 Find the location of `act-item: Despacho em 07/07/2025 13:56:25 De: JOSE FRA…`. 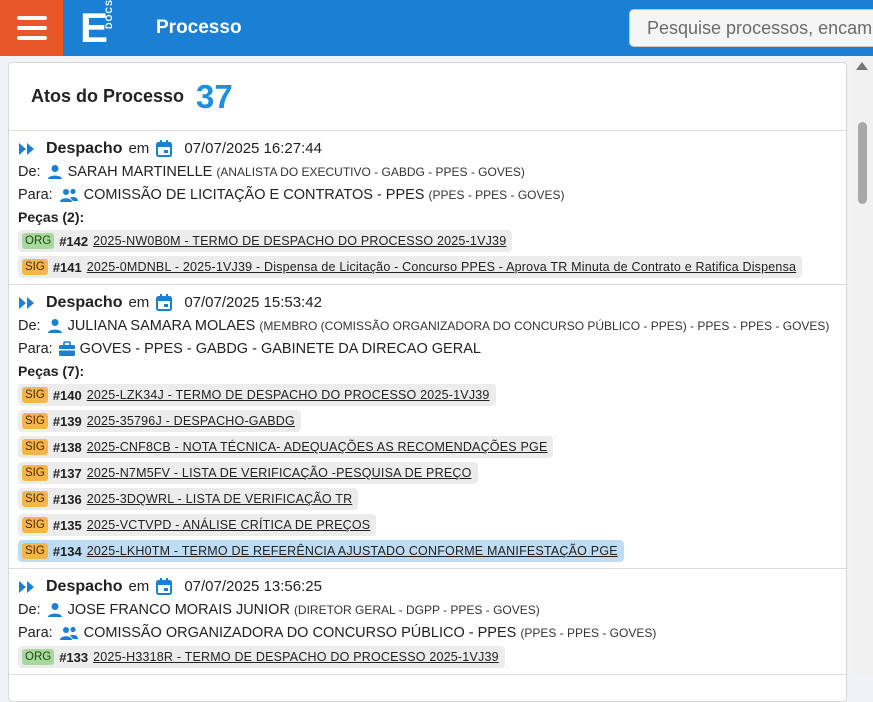

act-item: Despacho em 07/07/2025 13:56:25 De: JOSE FRA… is located at coordinates (427, 622).